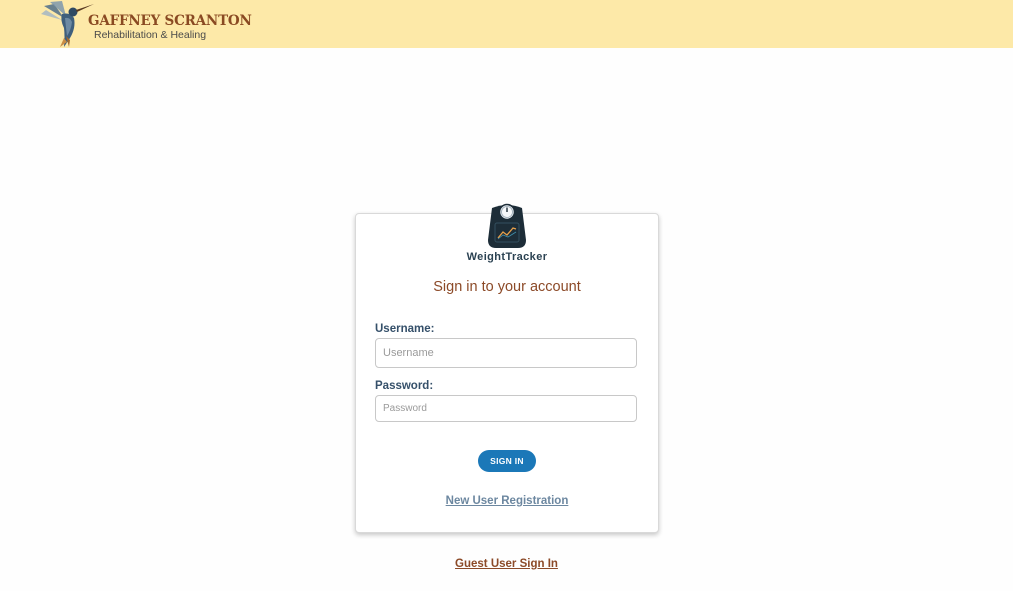  What do you see at coordinates (507, 225) in the screenshot?
I see `weight-scale-icon` at bounding box center [507, 225].